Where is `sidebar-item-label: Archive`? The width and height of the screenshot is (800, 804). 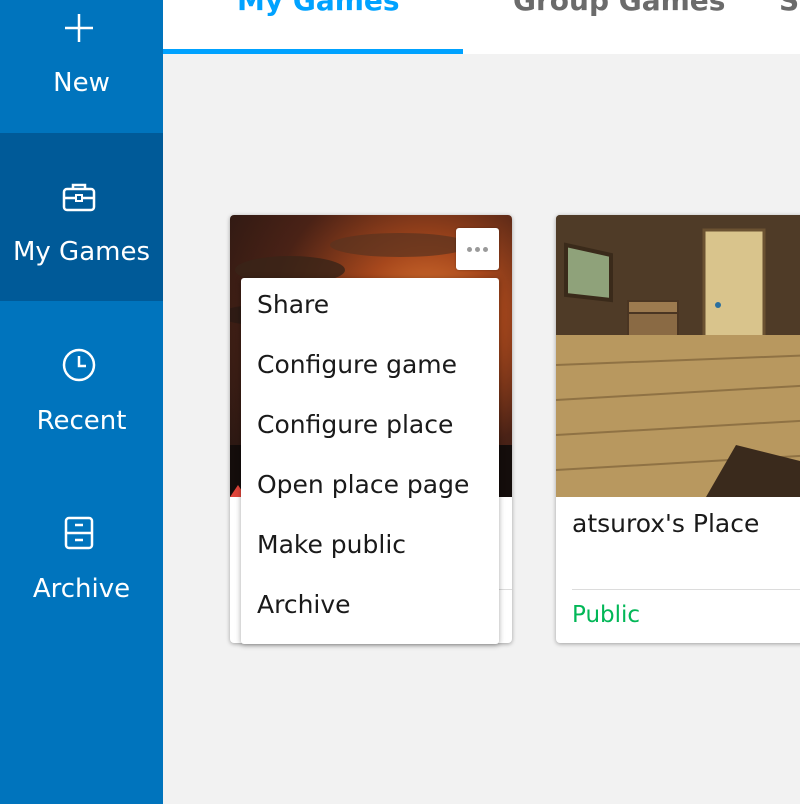 sidebar-item-label: Archive is located at coordinates (81, 589).